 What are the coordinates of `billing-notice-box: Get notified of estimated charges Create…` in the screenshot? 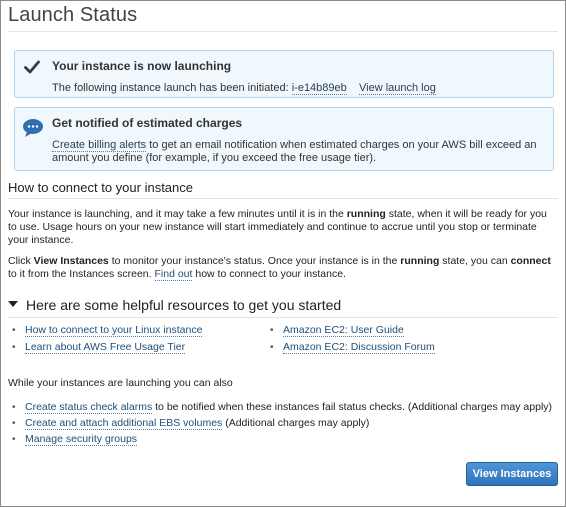 It's located at (284, 139).